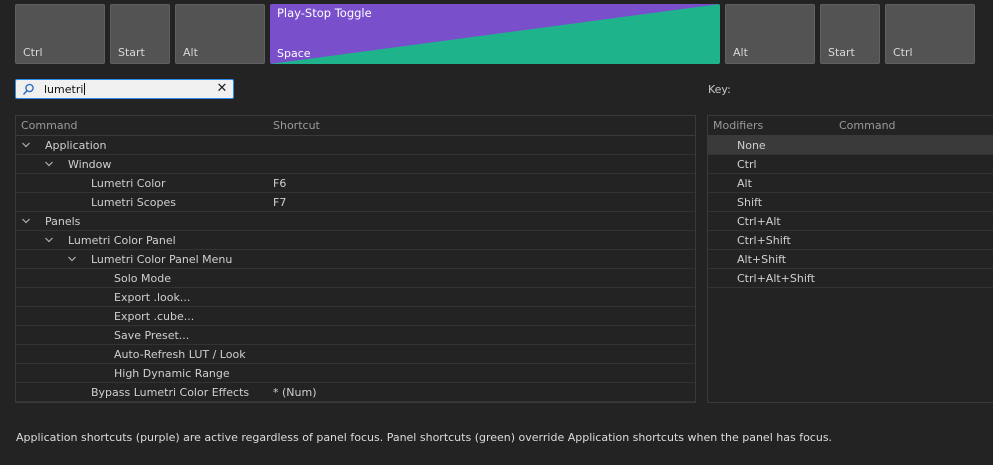 The image size is (993, 465). What do you see at coordinates (355, 126) in the screenshot?
I see `commands-table-header: Command Shortcut` at bounding box center [355, 126].